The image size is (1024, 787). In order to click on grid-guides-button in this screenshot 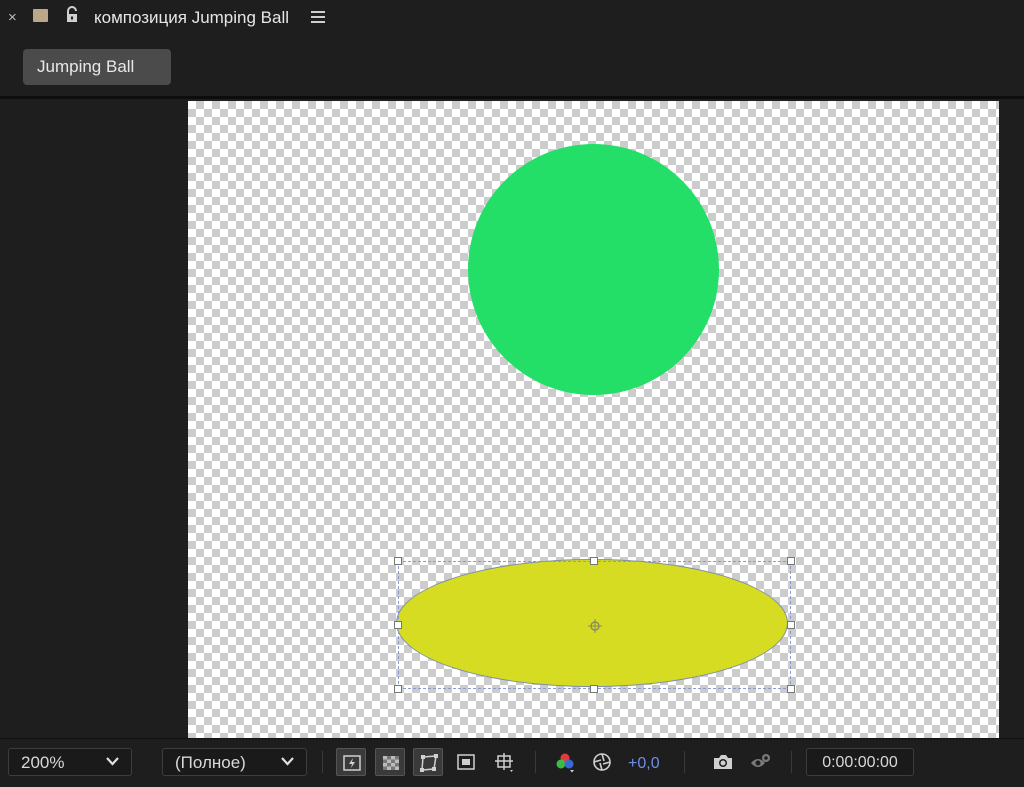, I will do `click(504, 762)`.